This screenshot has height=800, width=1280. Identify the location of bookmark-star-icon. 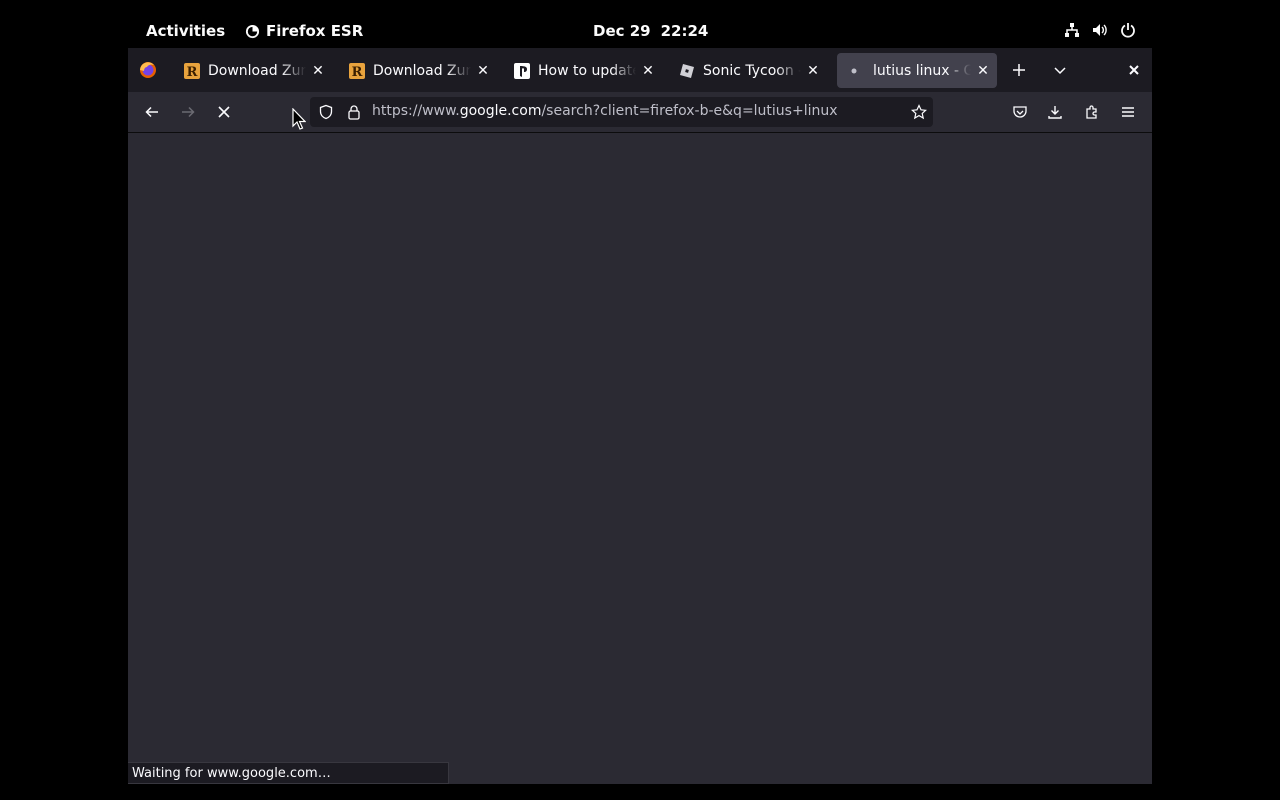
(919, 112).